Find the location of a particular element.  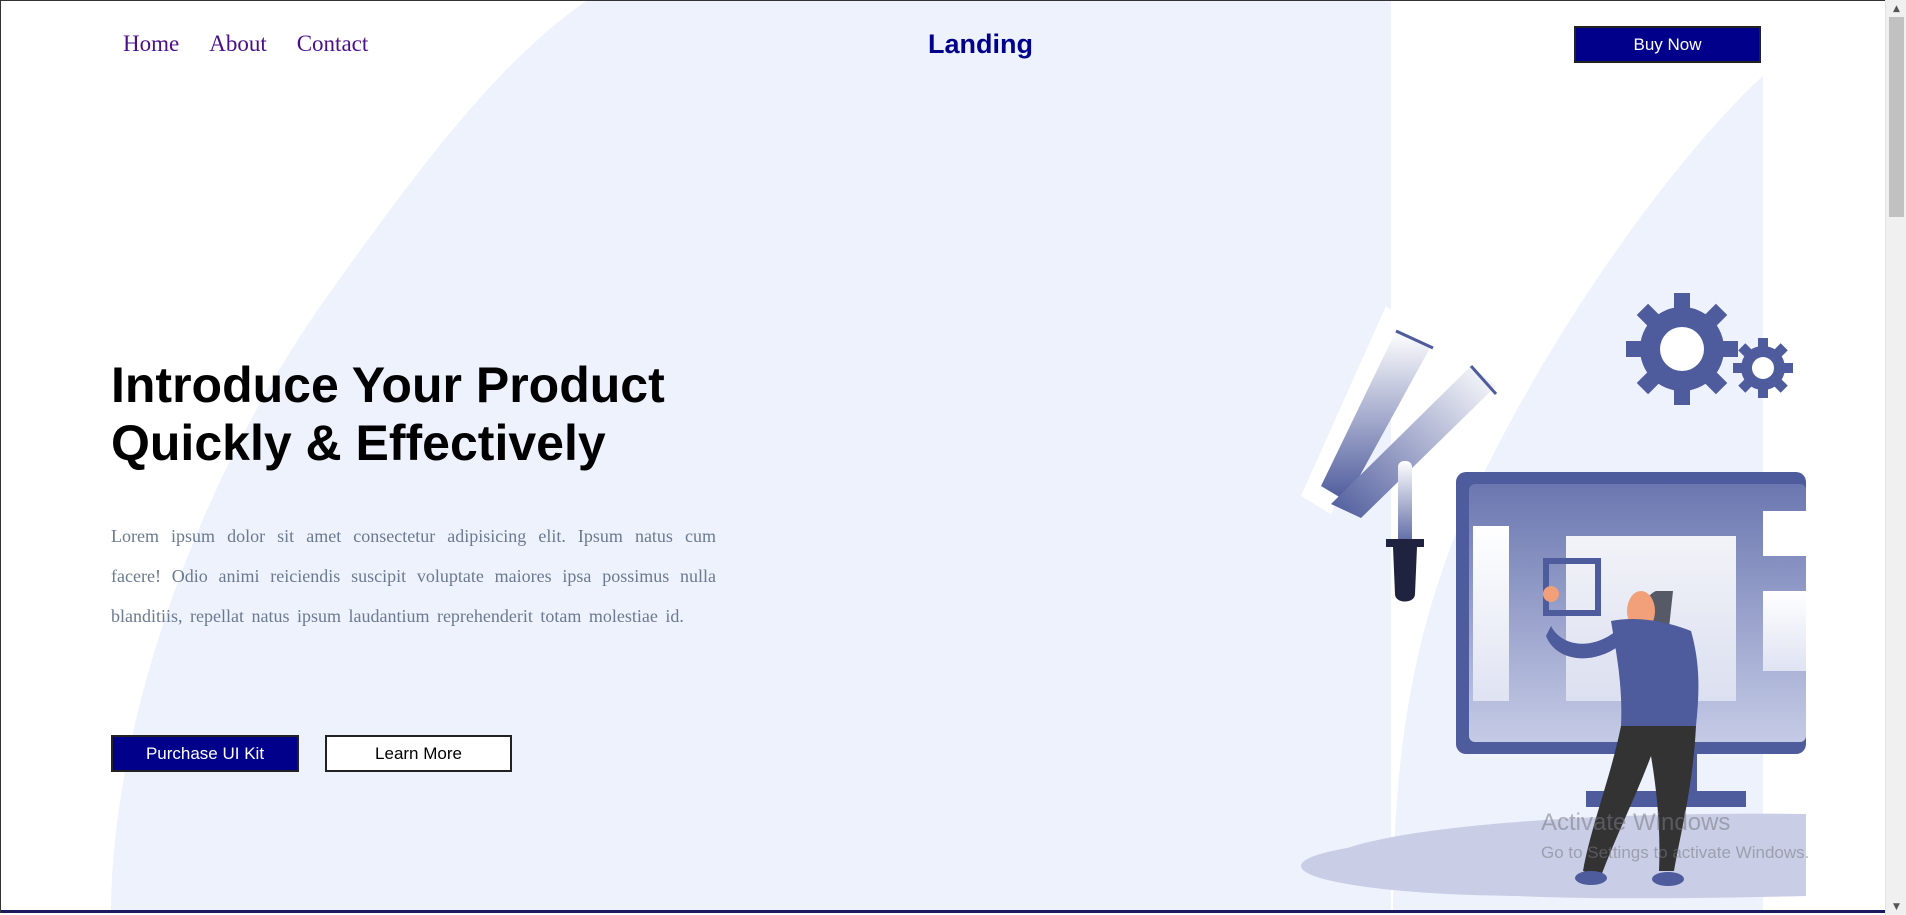

nav-link-contact: Contact is located at coordinates (333, 44).